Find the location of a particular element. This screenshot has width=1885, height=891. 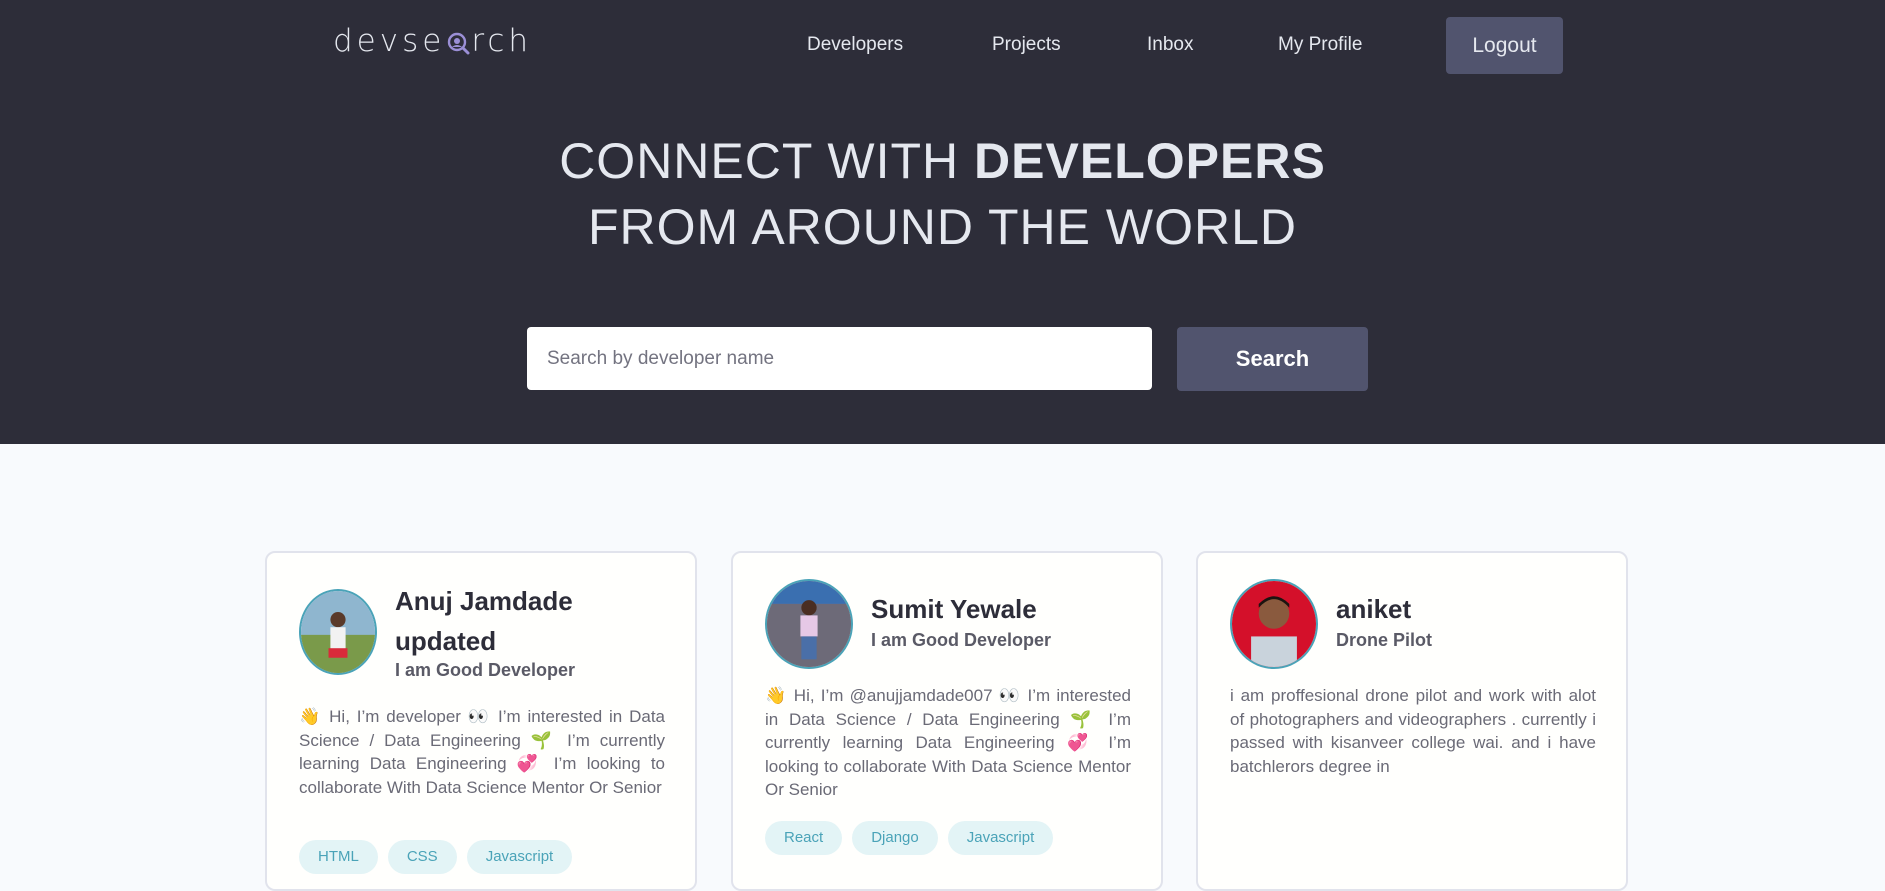

nav-link-projects: Projects is located at coordinates (1026, 45).